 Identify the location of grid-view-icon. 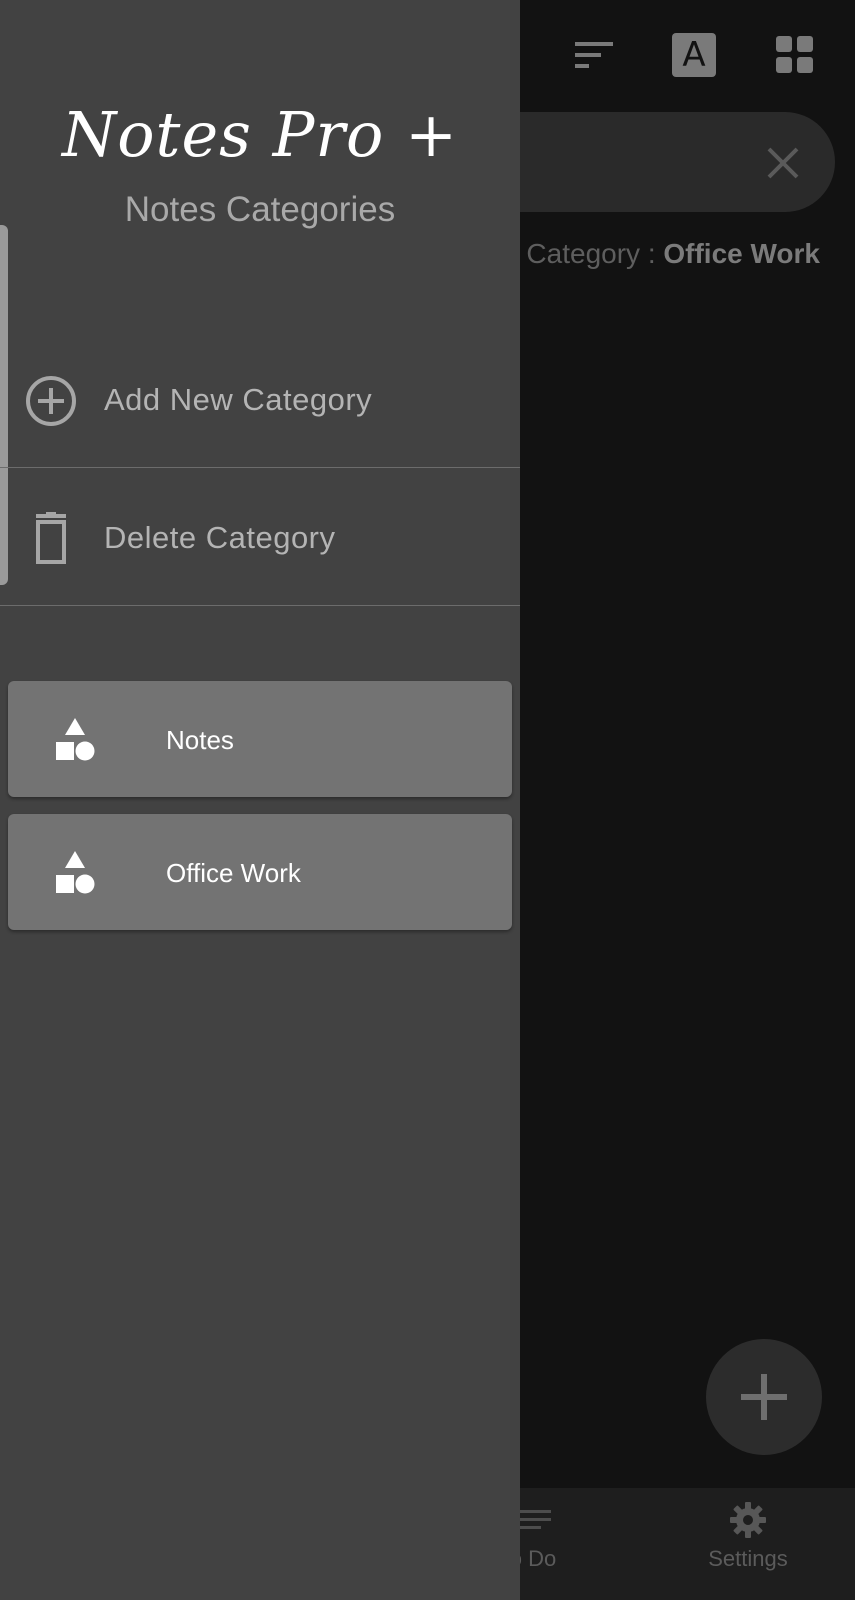
(795, 55).